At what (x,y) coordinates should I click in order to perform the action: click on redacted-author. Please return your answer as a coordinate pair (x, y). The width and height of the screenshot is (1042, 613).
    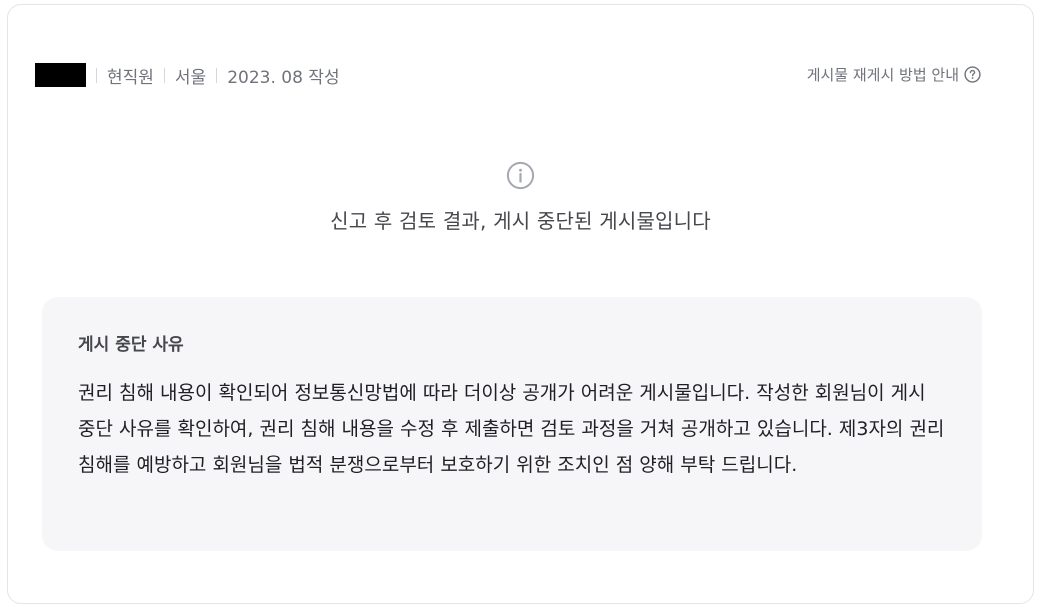
    Looking at the image, I should click on (60, 75).